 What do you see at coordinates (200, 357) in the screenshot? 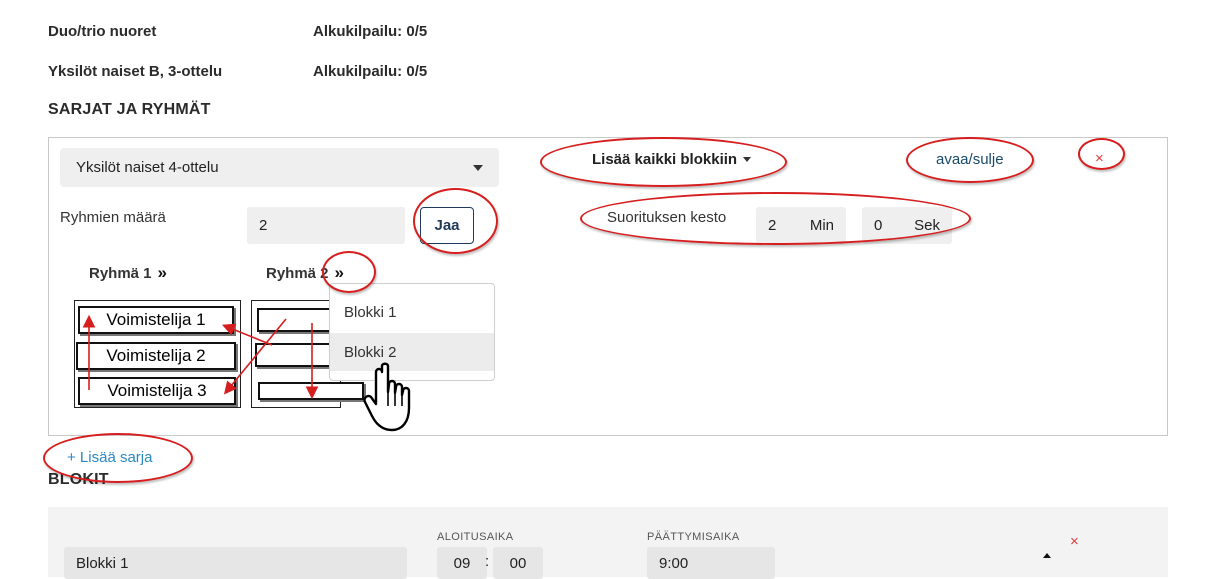
I see `annotation-arrows` at bounding box center [200, 357].